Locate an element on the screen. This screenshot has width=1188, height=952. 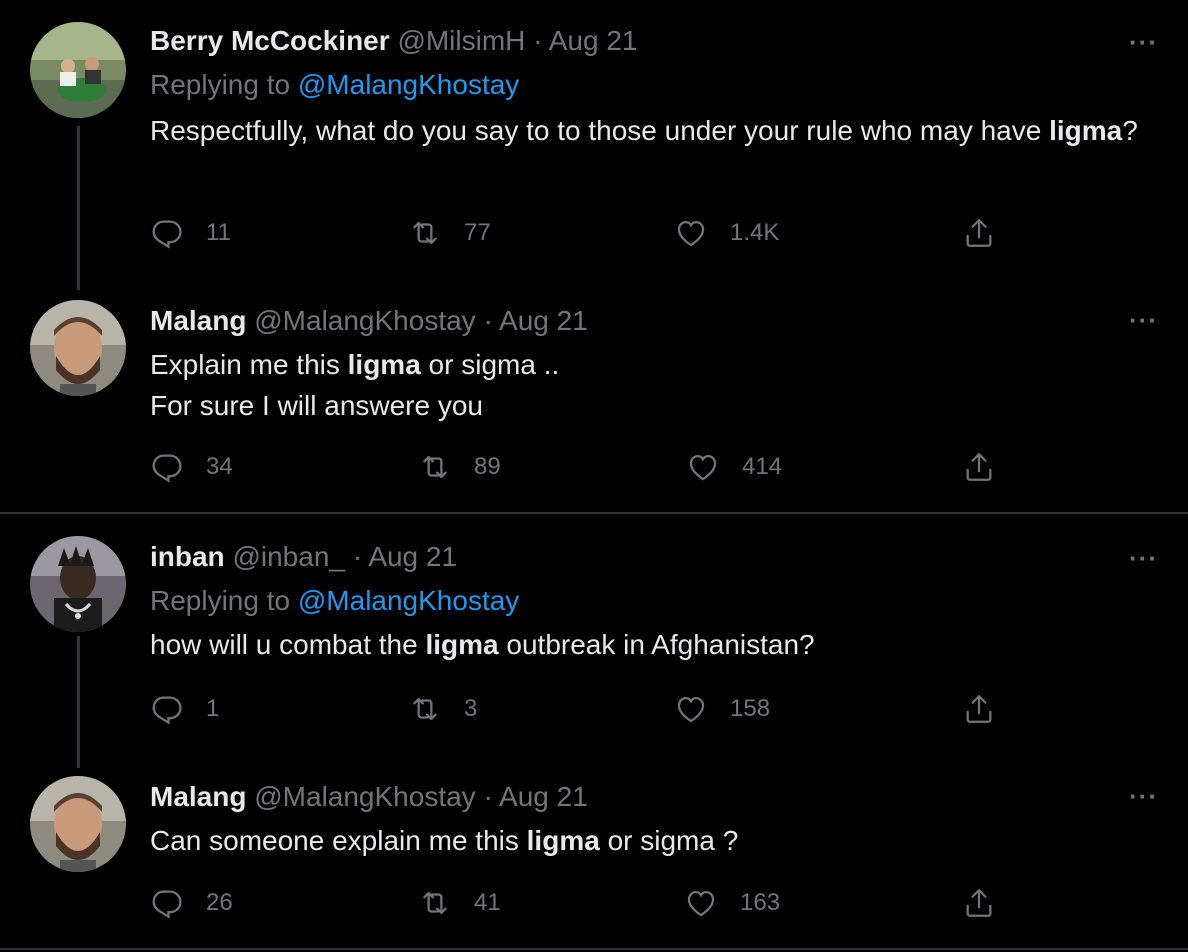
text-segment: ? is located at coordinates (1130, 130).